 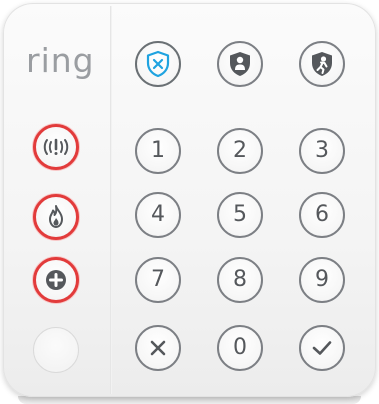 I want to click on key-label: 7, so click(x=158, y=279).